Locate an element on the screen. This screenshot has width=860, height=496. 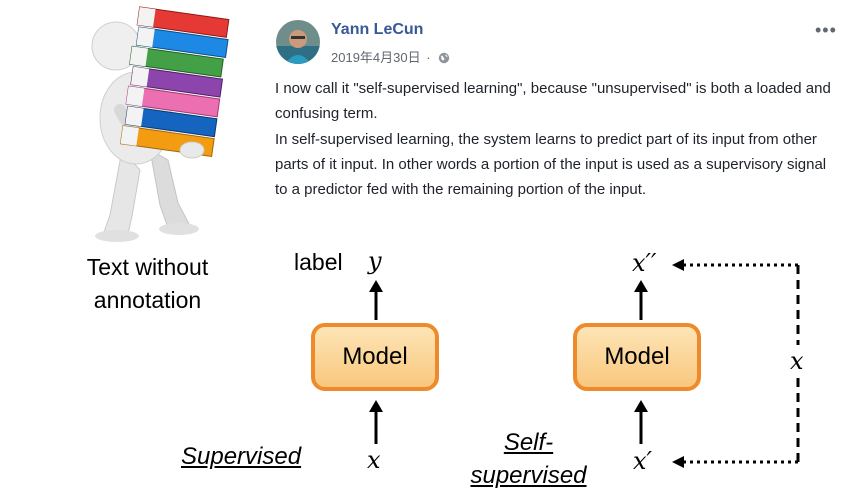
arrowhead-dotted-x-prime is located at coordinates (678, 462).